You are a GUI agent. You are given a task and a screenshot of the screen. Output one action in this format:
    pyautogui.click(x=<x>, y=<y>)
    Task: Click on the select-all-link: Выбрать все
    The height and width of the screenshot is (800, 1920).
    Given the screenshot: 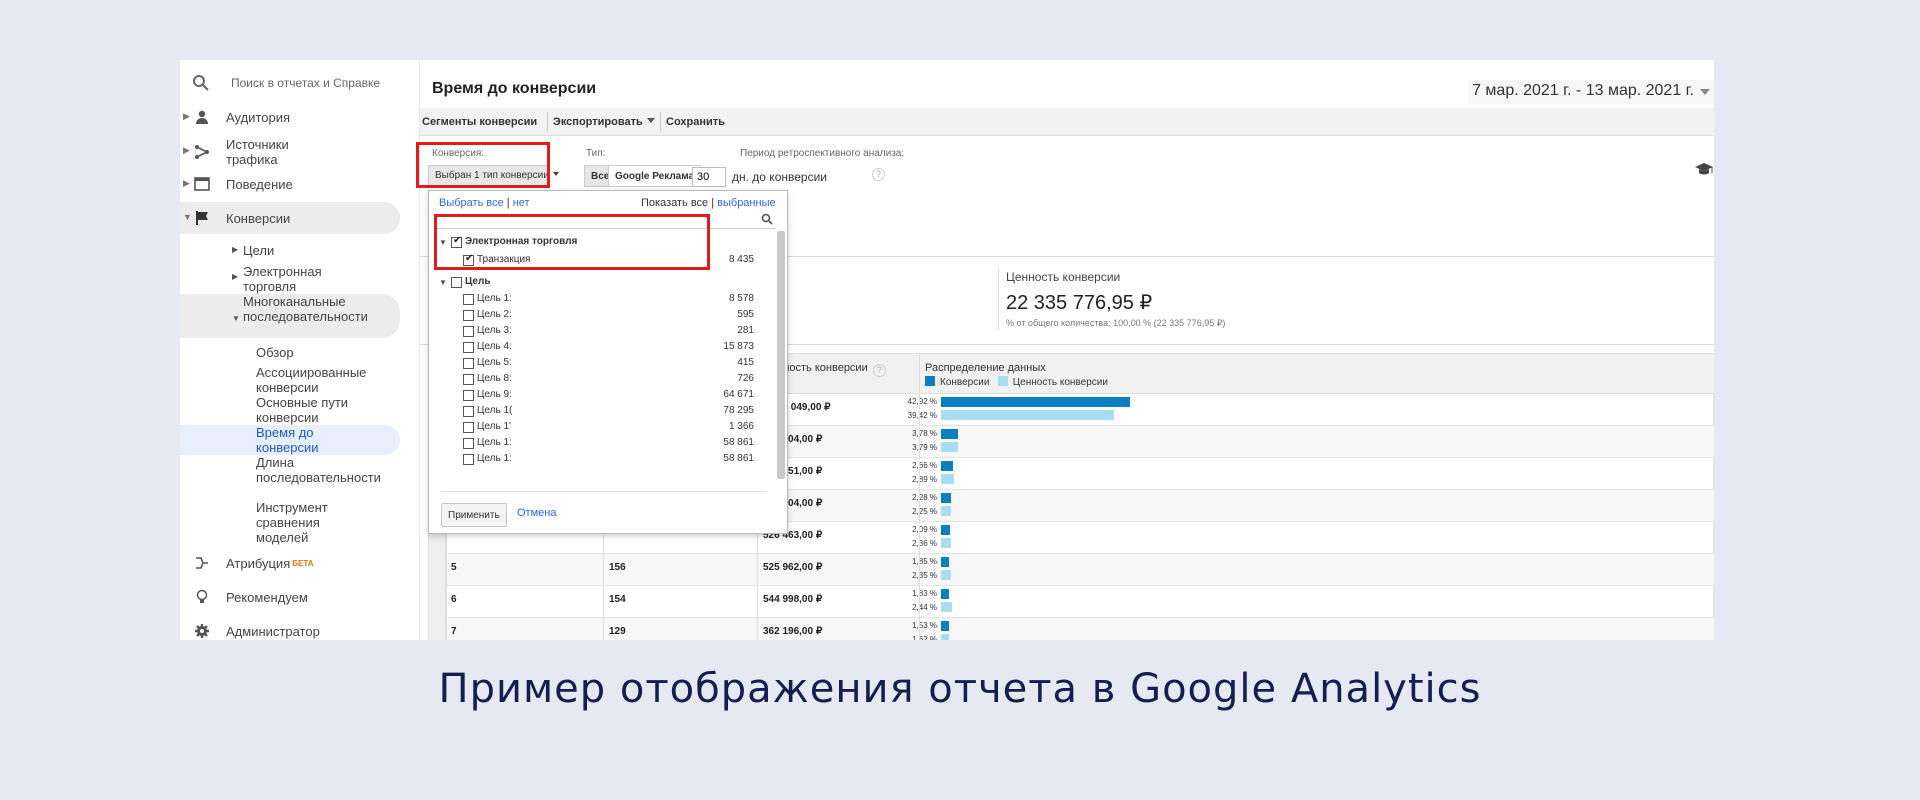 What is the action you would take?
    pyautogui.click(x=471, y=203)
    